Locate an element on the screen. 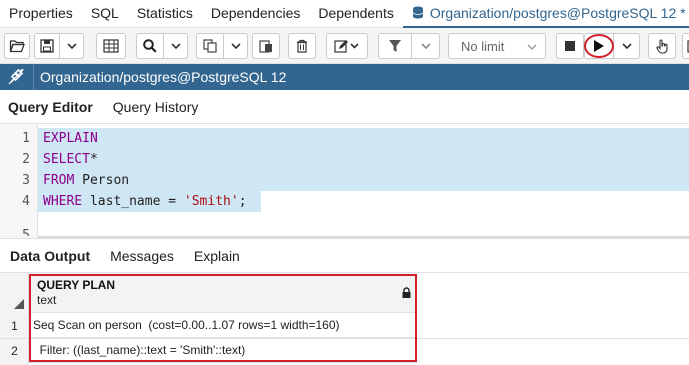 The height and width of the screenshot is (365, 689). grid-edit-icon is located at coordinates (111, 46).